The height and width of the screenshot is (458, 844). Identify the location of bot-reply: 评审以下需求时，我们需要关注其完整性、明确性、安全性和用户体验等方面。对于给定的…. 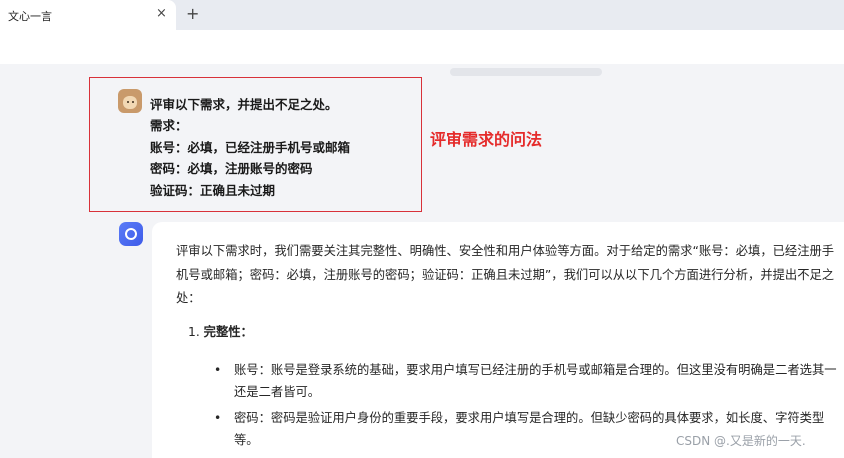
(508, 275).